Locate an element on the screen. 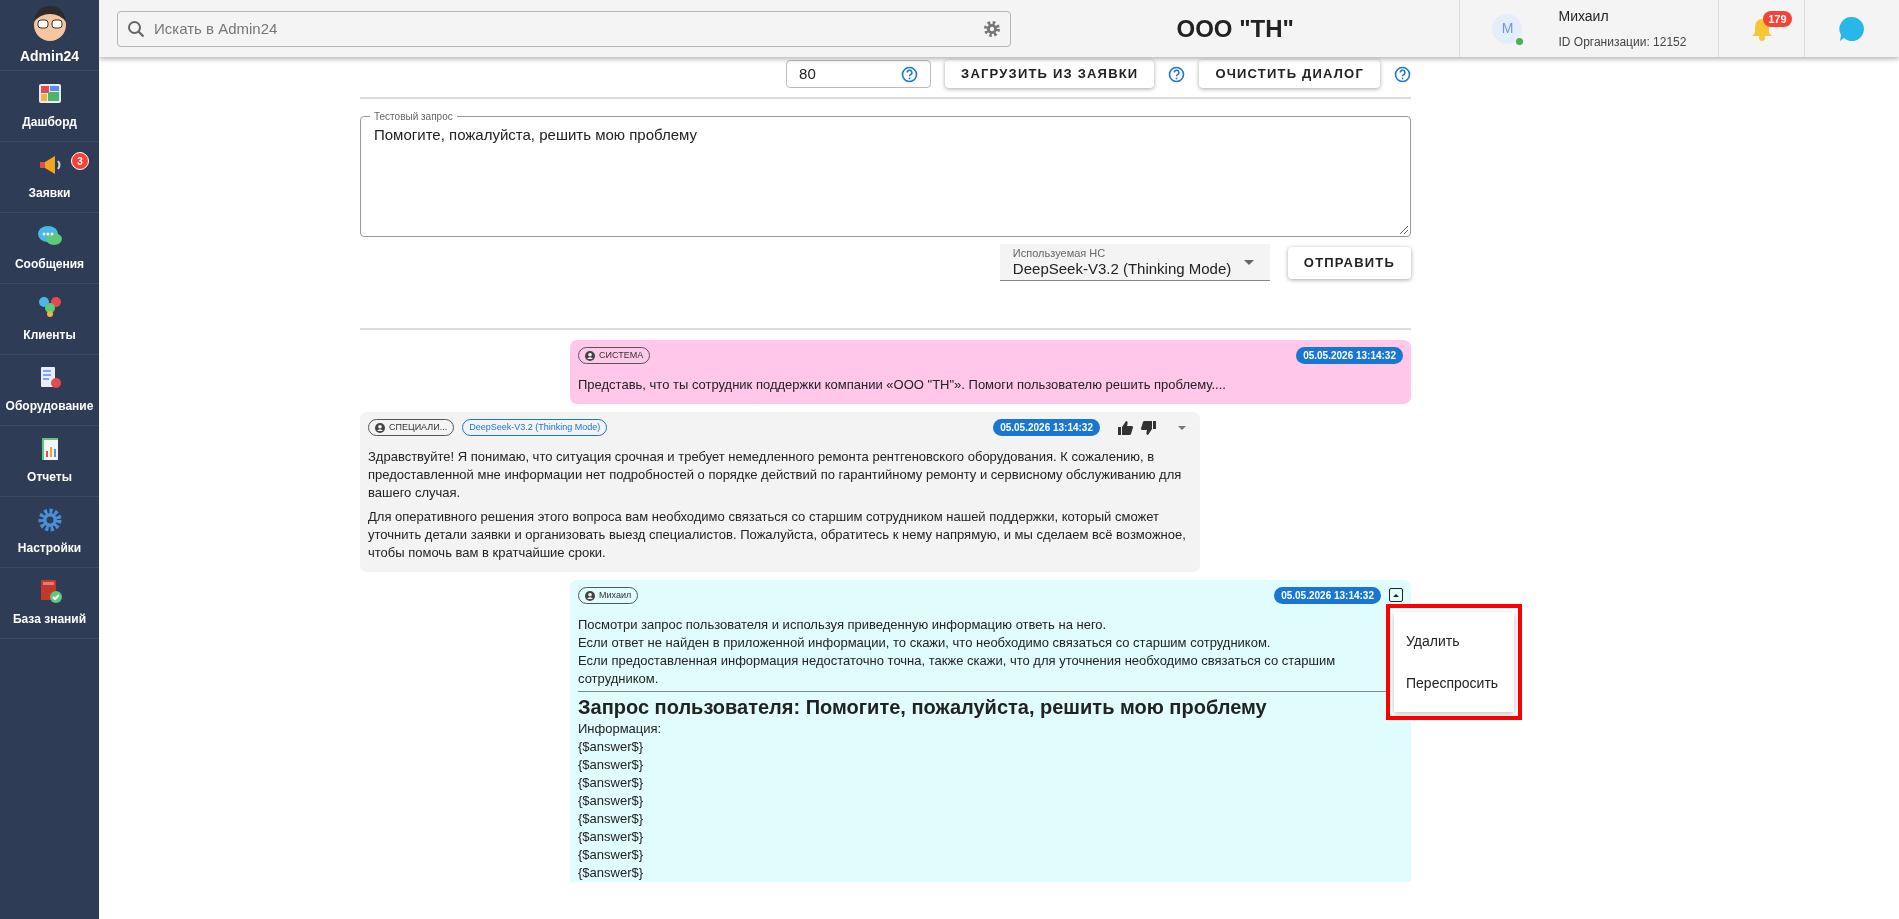 The image size is (1899, 919). brand-name: Admin24 is located at coordinates (49, 56).